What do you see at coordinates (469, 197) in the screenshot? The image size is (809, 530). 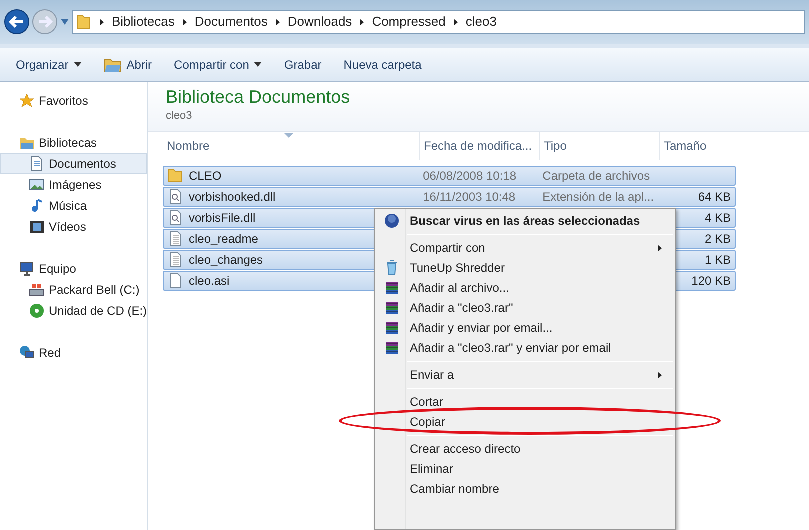 I see `table-cell-text: 16/11/2003 10:48` at bounding box center [469, 197].